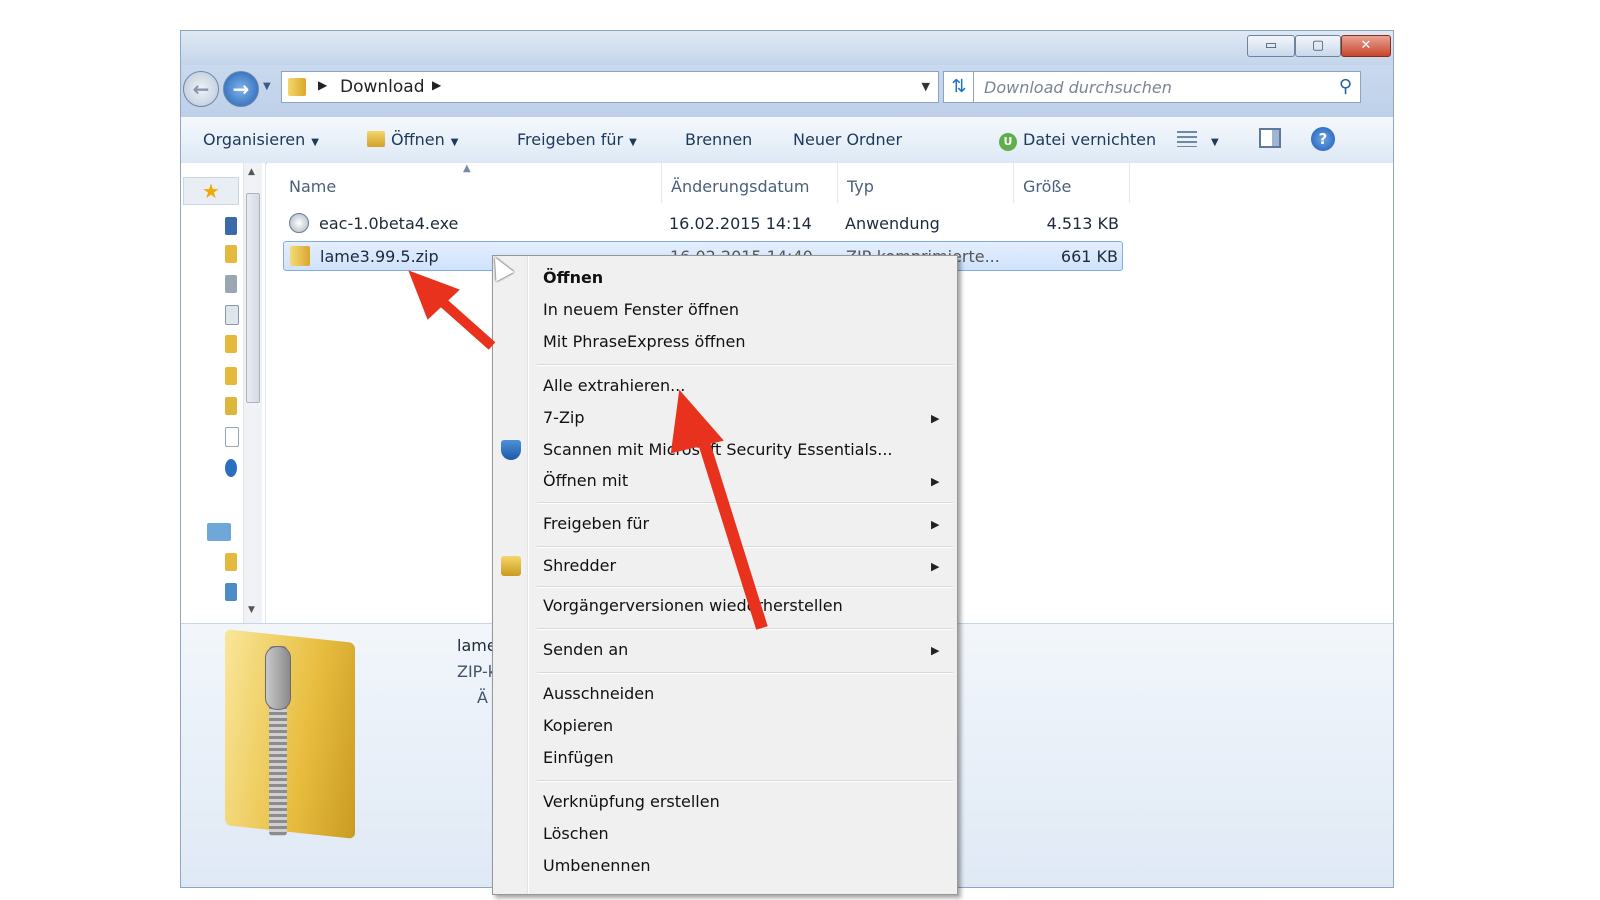 This screenshot has height=900, width=1600. What do you see at coordinates (847, 139) in the screenshot?
I see `new-folder-button: Neuer Ordner` at bounding box center [847, 139].